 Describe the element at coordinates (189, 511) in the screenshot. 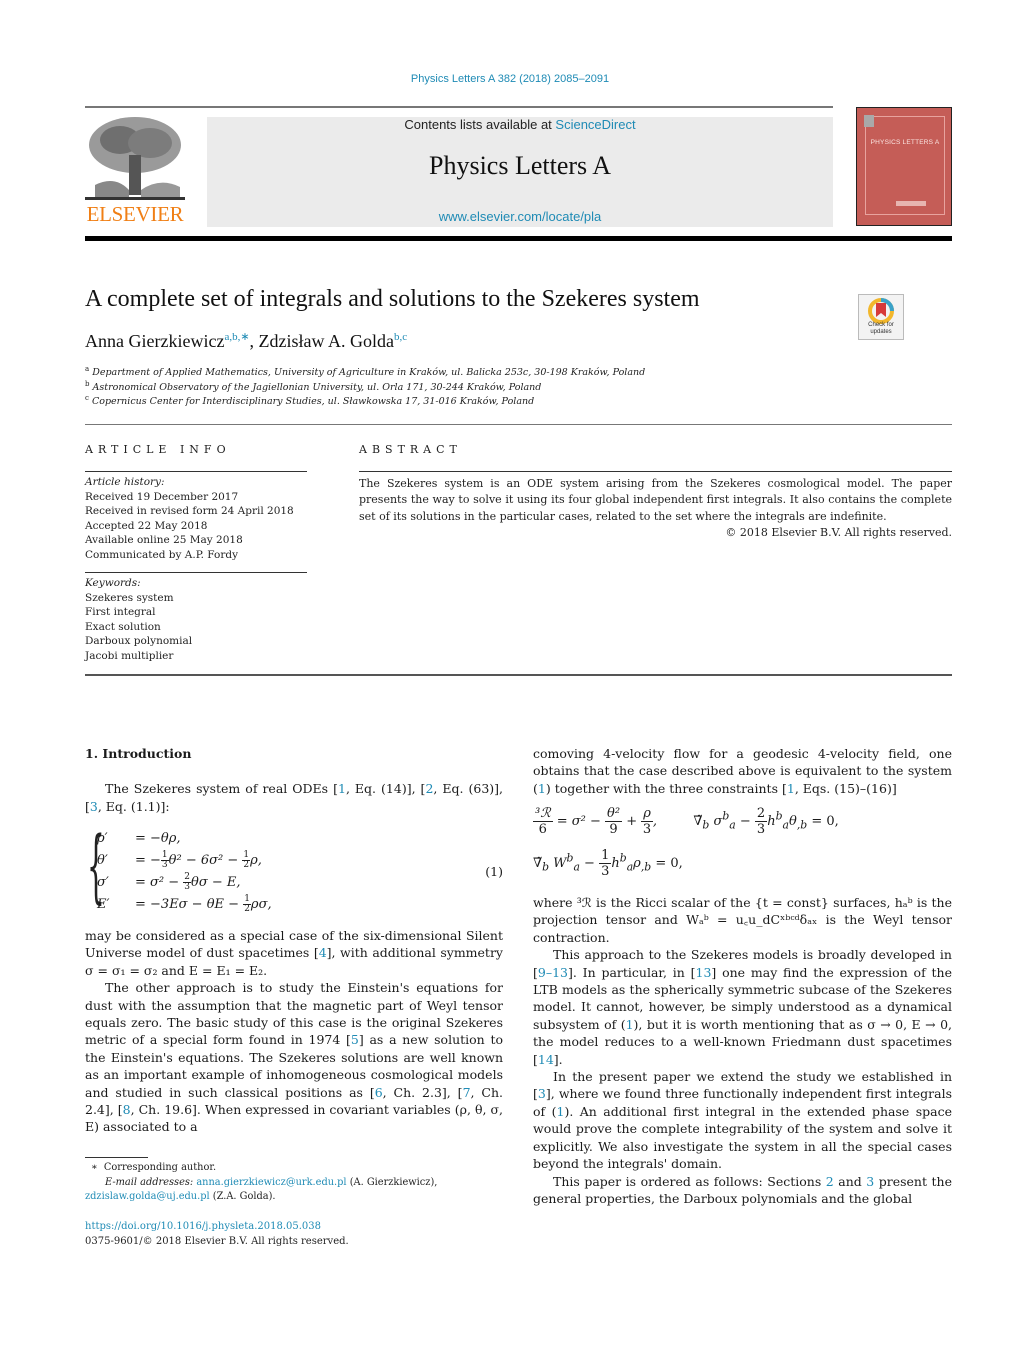

I see `history-item: Received in revised form 24 April 2018` at that location.